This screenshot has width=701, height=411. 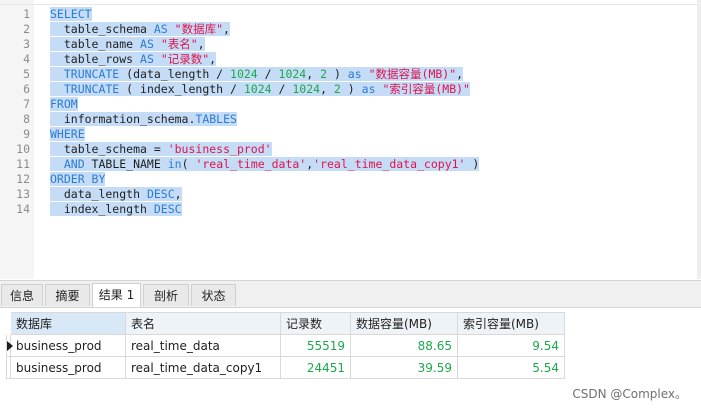 I want to click on tab-3: 结果 1, so click(x=116, y=295).